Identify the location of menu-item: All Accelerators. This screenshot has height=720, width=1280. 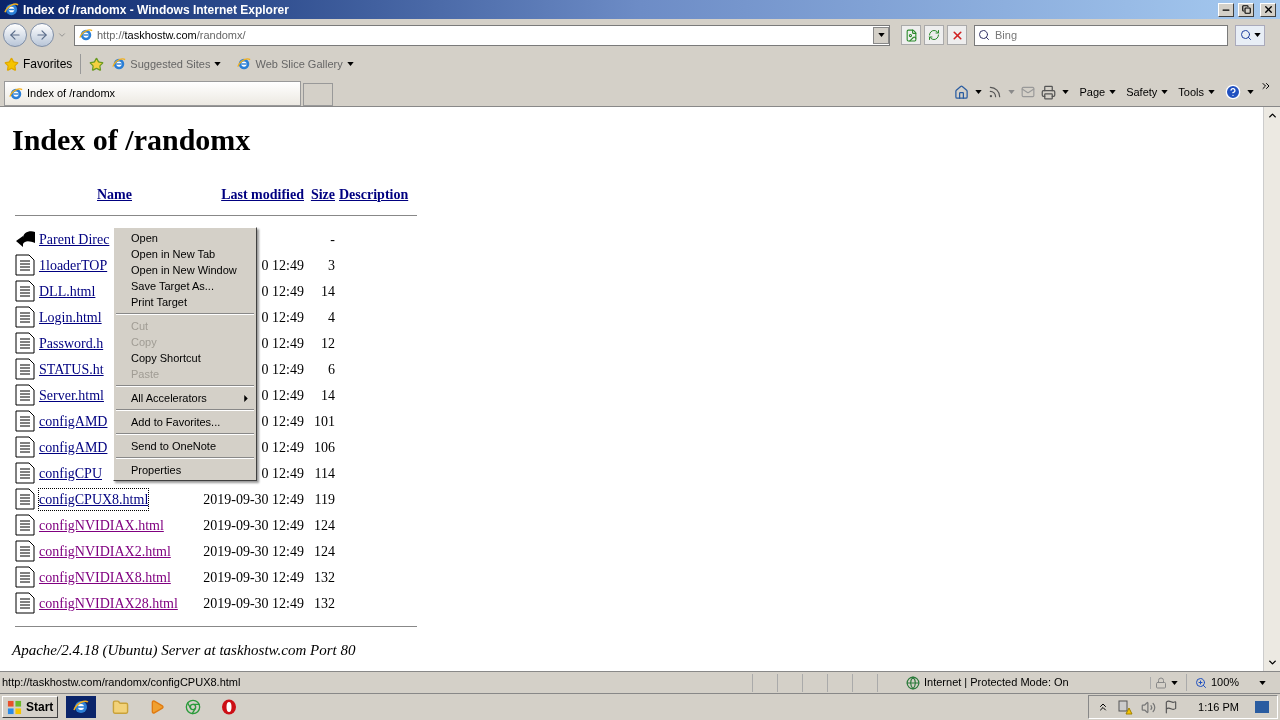
(185, 398).